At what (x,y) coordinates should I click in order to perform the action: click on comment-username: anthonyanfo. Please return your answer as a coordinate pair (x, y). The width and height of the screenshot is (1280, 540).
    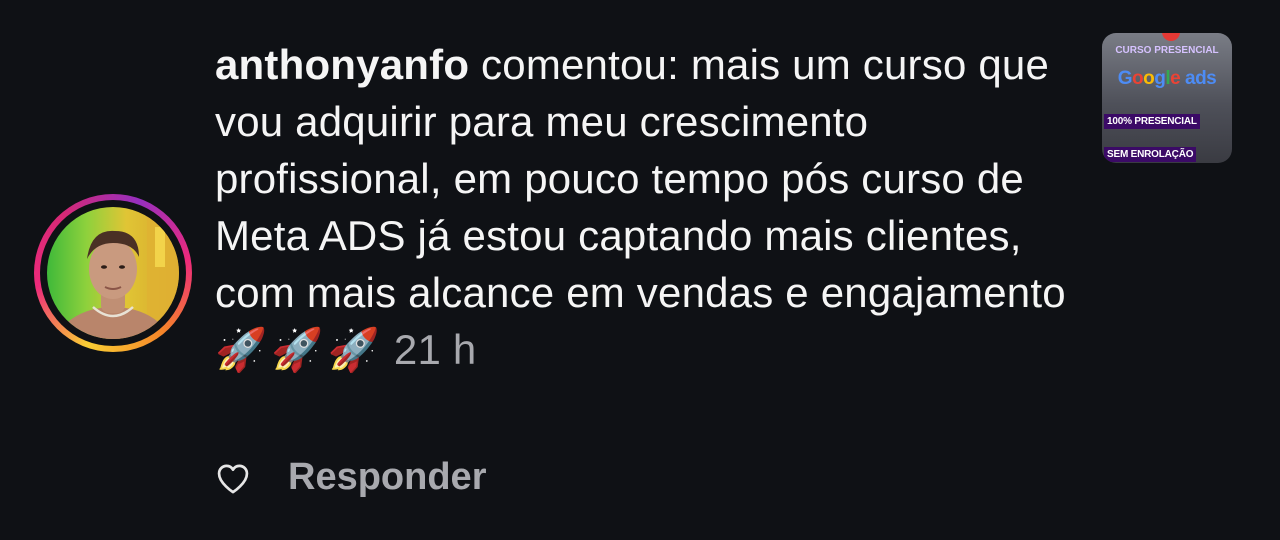
    Looking at the image, I should click on (342, 64).